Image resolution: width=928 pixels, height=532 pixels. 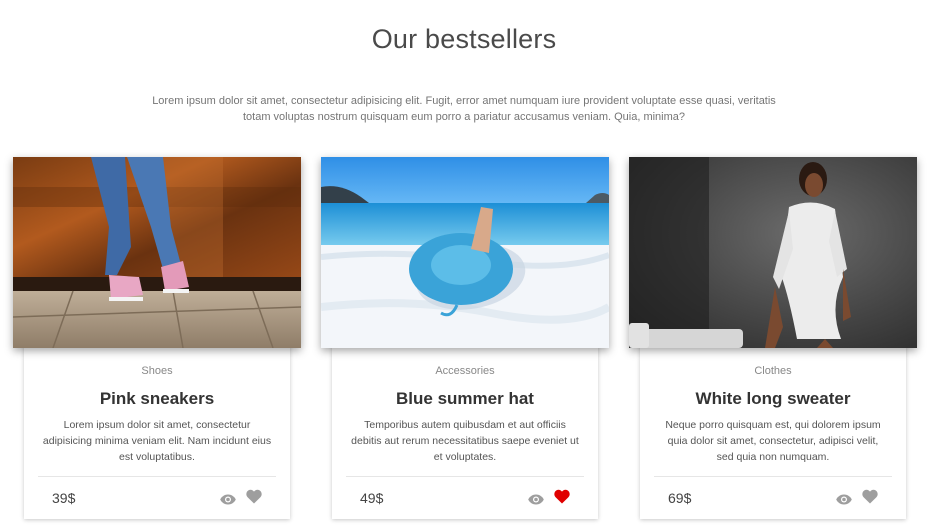 What do you see at coordinates (464, 39) in the screenshot?
I see `section-title: Our bestsellers` at bounding box center [464, 39].